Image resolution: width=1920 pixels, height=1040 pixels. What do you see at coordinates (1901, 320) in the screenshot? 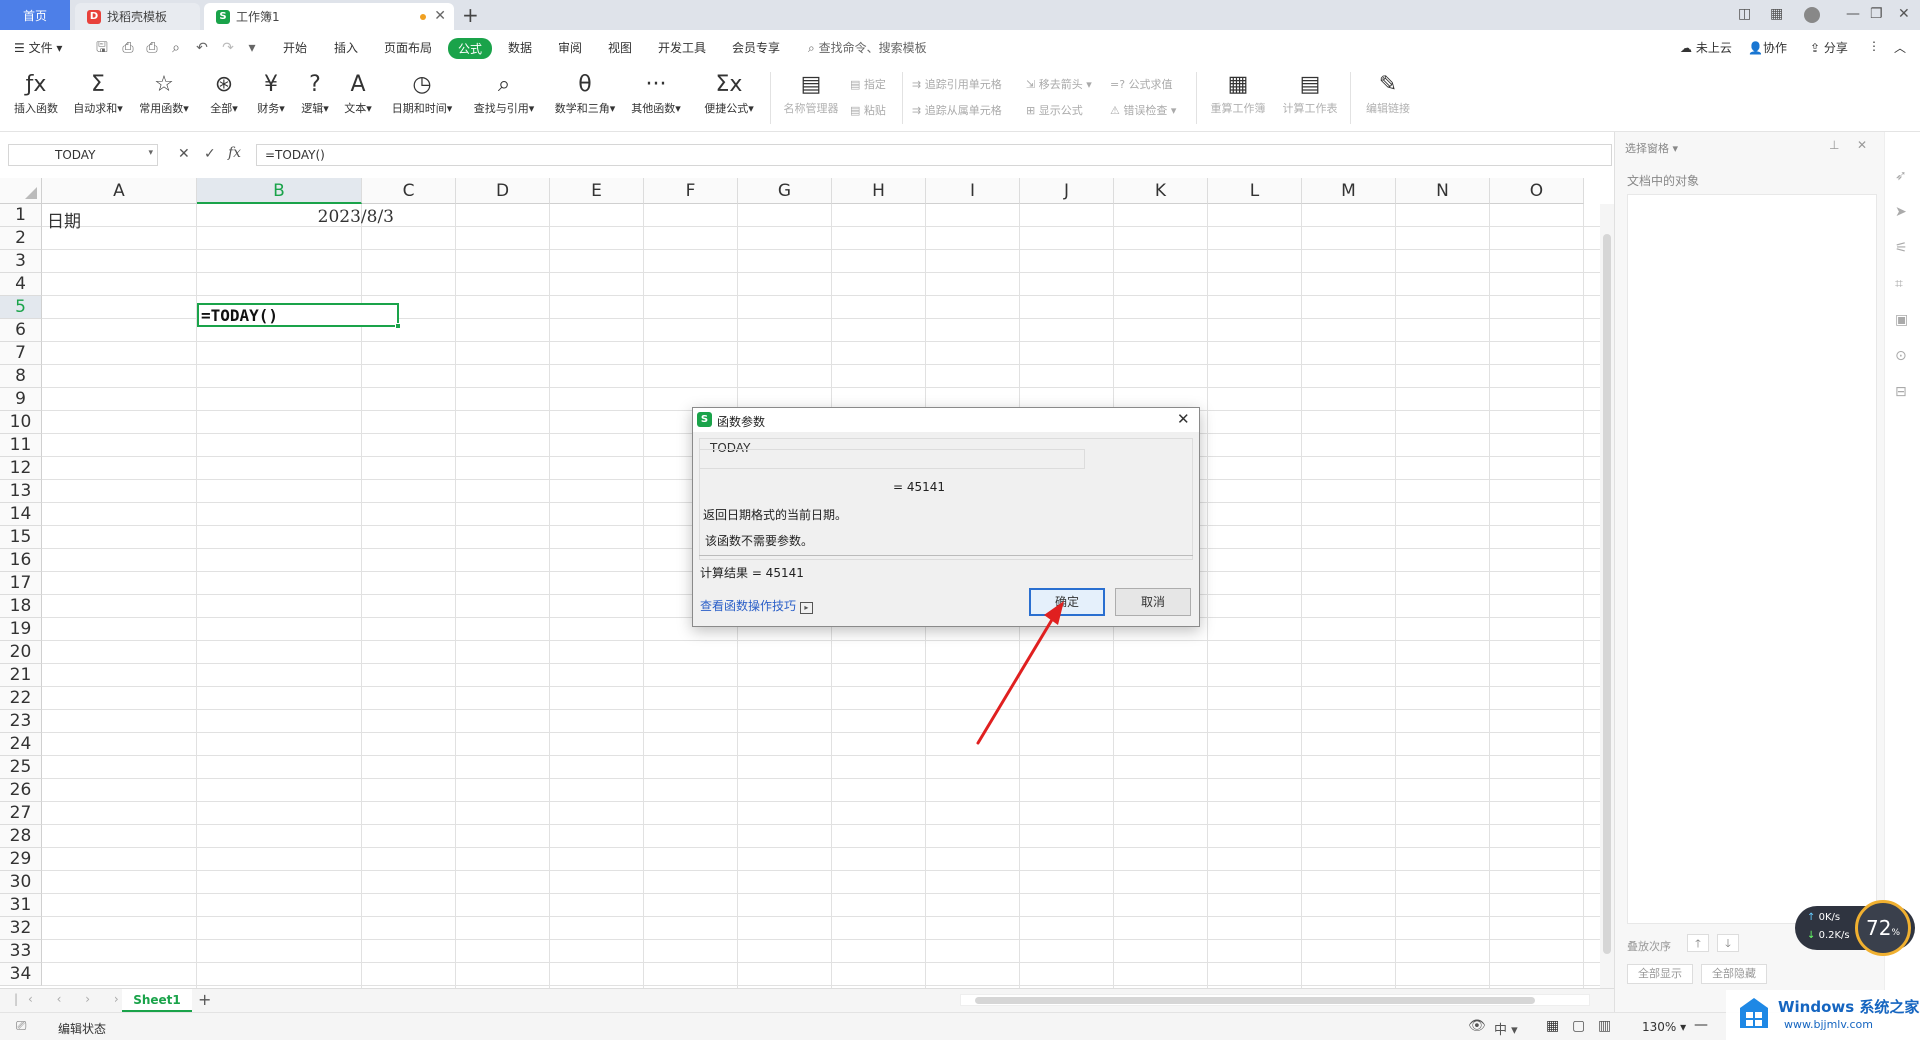
I see `image-icon: ▣` at bounding box center [1901, 320].